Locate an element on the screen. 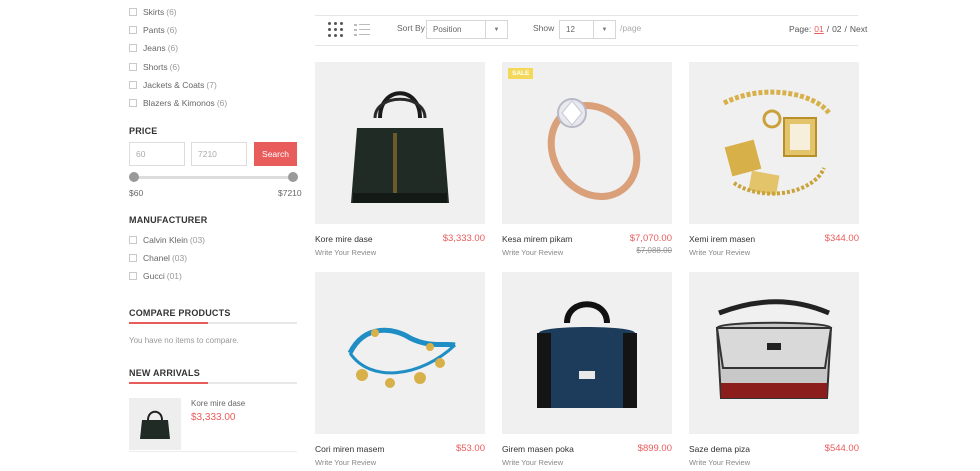 The width and height of the screenshot is (980, 471). new-arrivals-title: NEW ARRIVALS is located at coordinates (164, 373).